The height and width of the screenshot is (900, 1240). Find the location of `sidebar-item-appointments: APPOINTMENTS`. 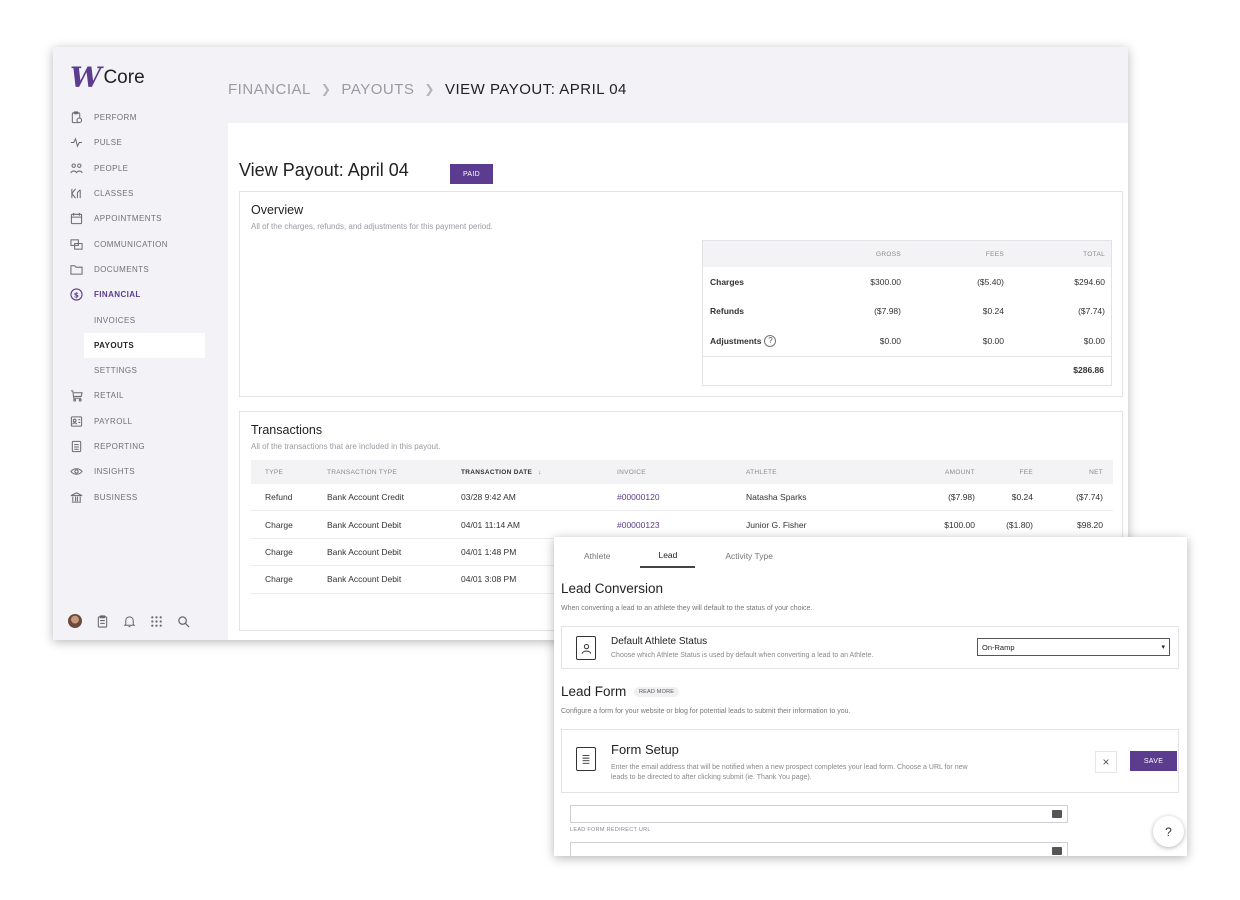

sidebar-item-appointments: APPOINTMENTS is located at coordinates (140, 218).